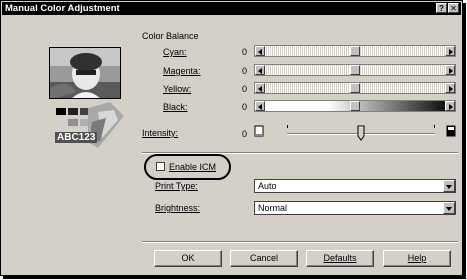  I want to click on intensity-thumb, so click(361, 133).